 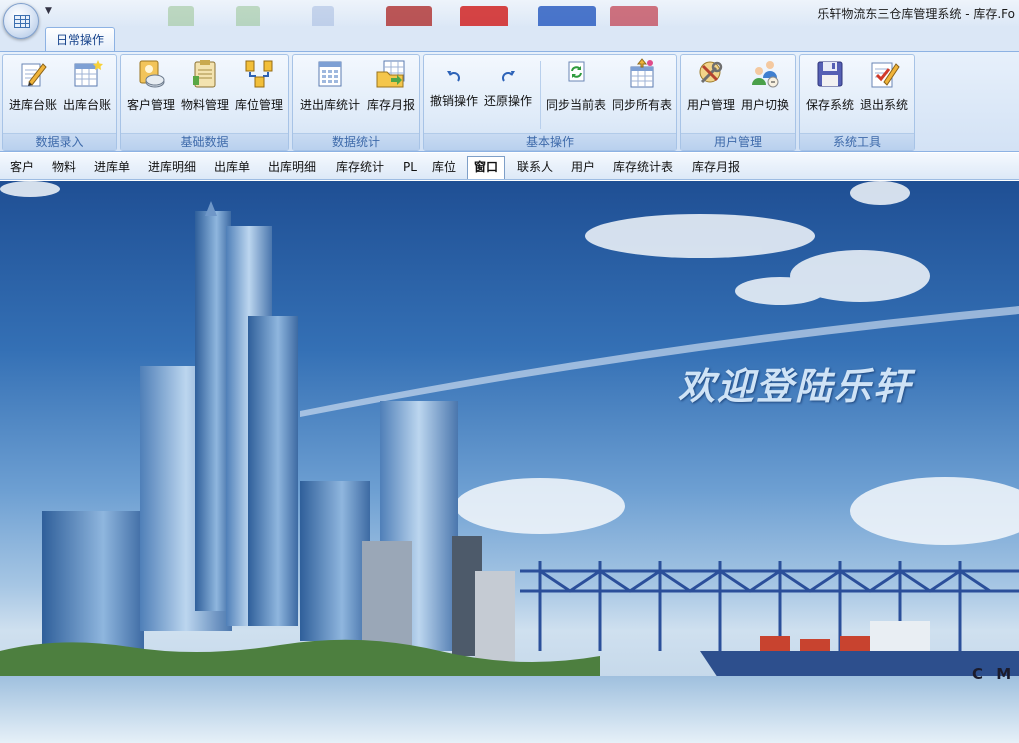 I want to click on save-system-button: 保存系统, so click(x=830, y=95).